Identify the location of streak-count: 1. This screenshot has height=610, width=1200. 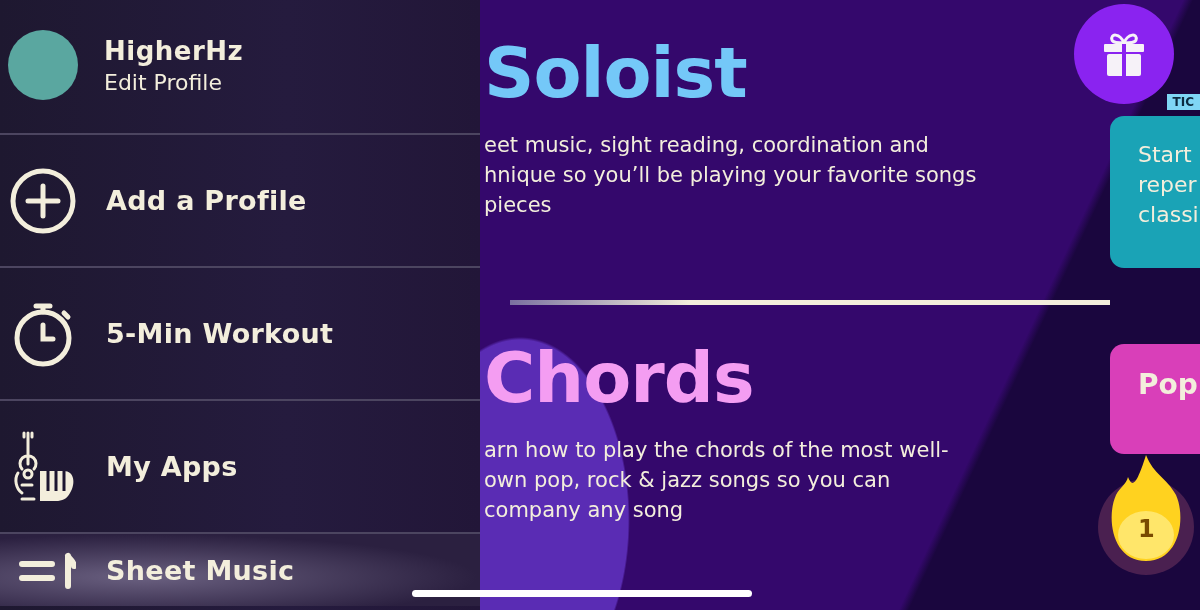
(1146, 529).